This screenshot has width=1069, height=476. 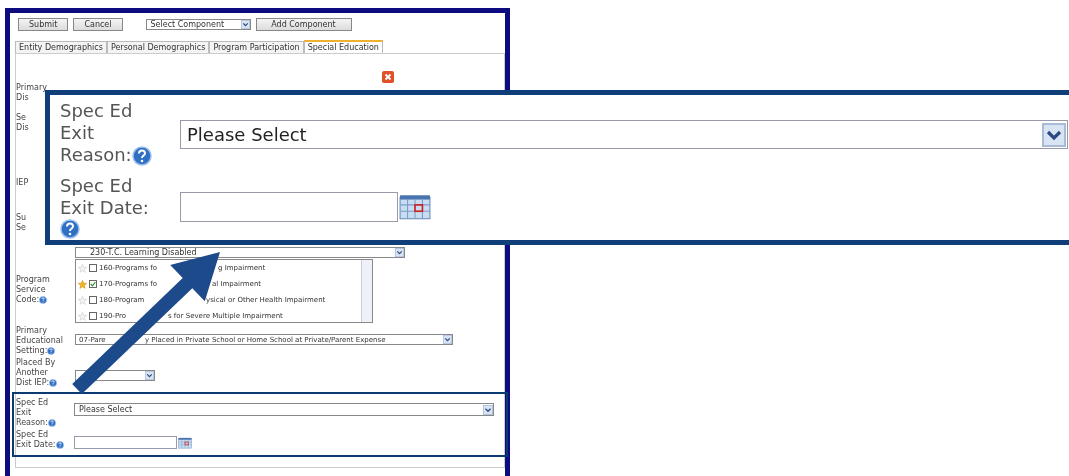 I want to click on tab: Special Education, so click(x=343, y=47).